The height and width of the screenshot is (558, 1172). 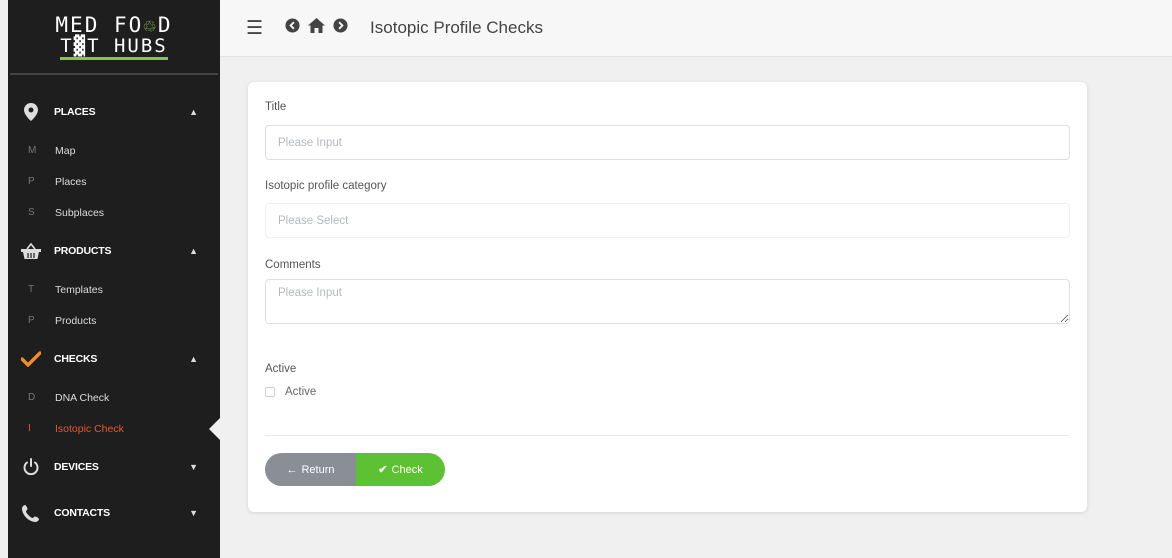 What do you see at coordinates (270, 392) in the screenshot?
I see `active-checkbox` at bounding box center [270, 392].